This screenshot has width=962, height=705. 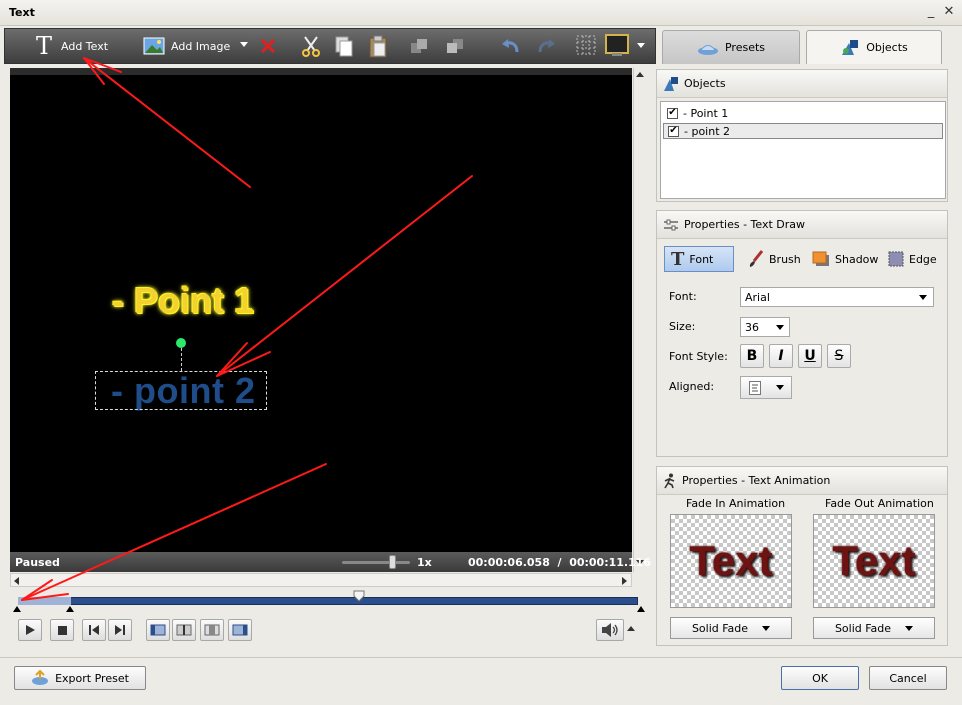 I want to click on volume-button, so click(x=610, y=630).